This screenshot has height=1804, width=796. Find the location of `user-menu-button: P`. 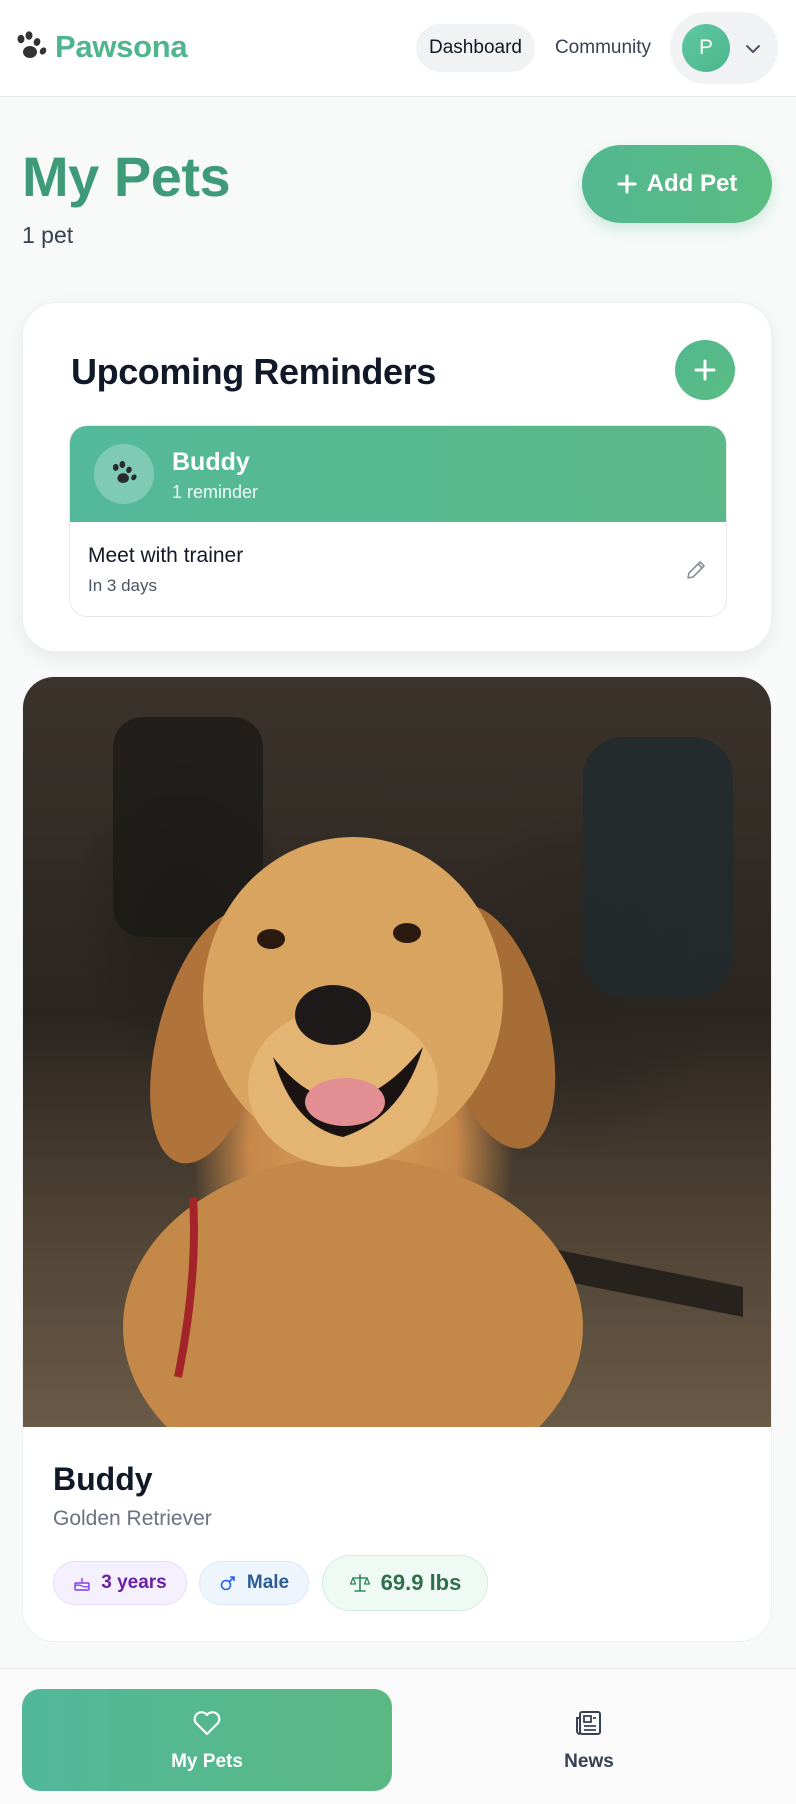

user-menu-button: P is located at coordinates (724, 48).